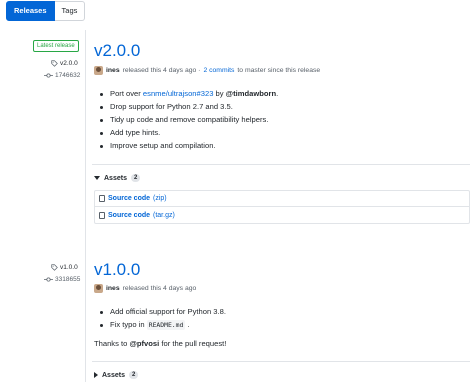  I want to click on release-commit: 1746632, so click(62, 75).